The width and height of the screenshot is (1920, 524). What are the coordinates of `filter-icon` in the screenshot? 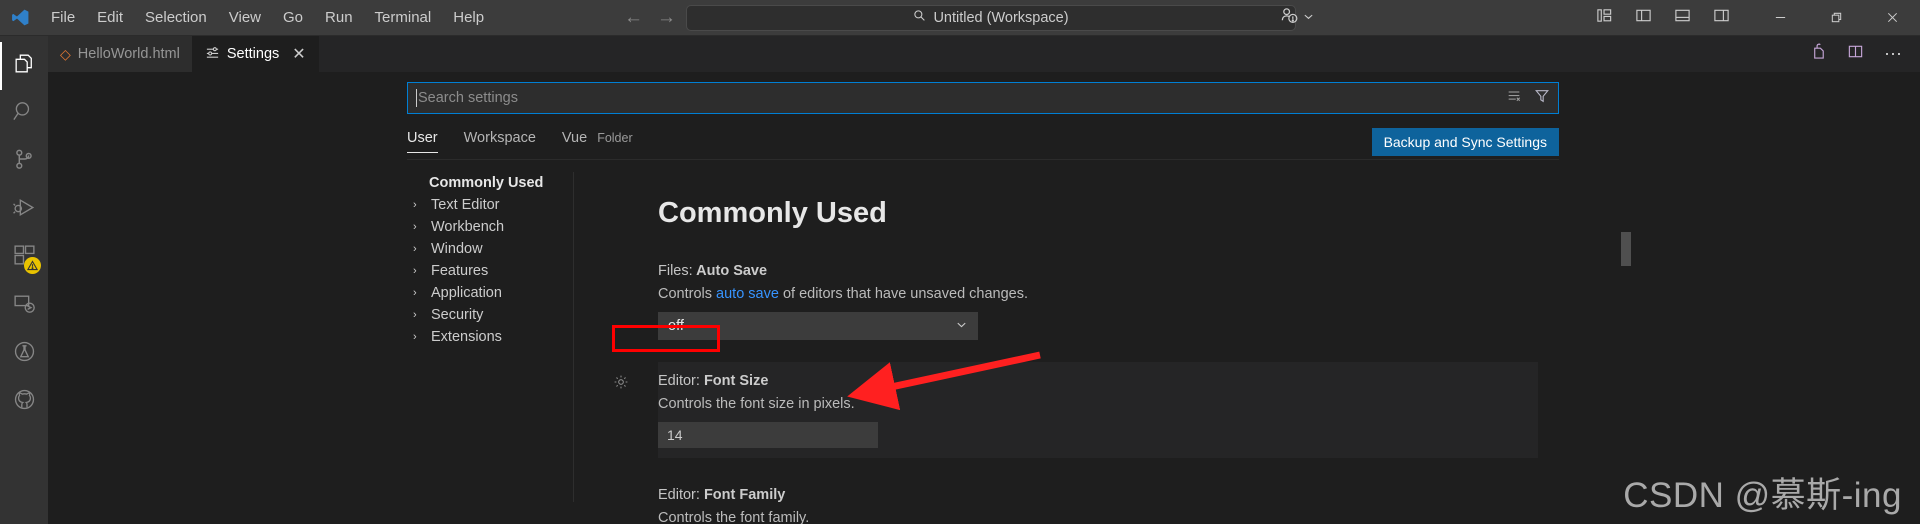 It's located at (1542, 98).